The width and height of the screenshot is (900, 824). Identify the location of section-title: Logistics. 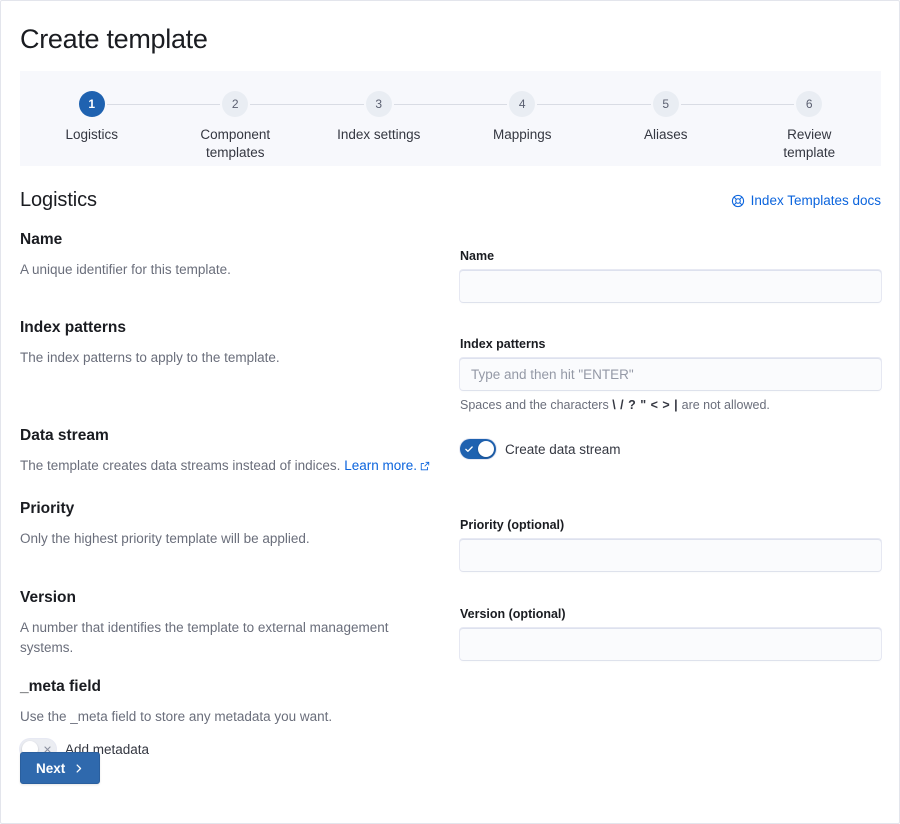
(58, 200).